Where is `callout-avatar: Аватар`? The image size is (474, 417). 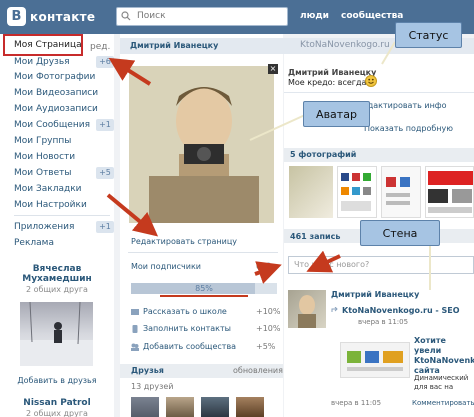
callout-avatar: Аватар is located at coordinates (336, 114).